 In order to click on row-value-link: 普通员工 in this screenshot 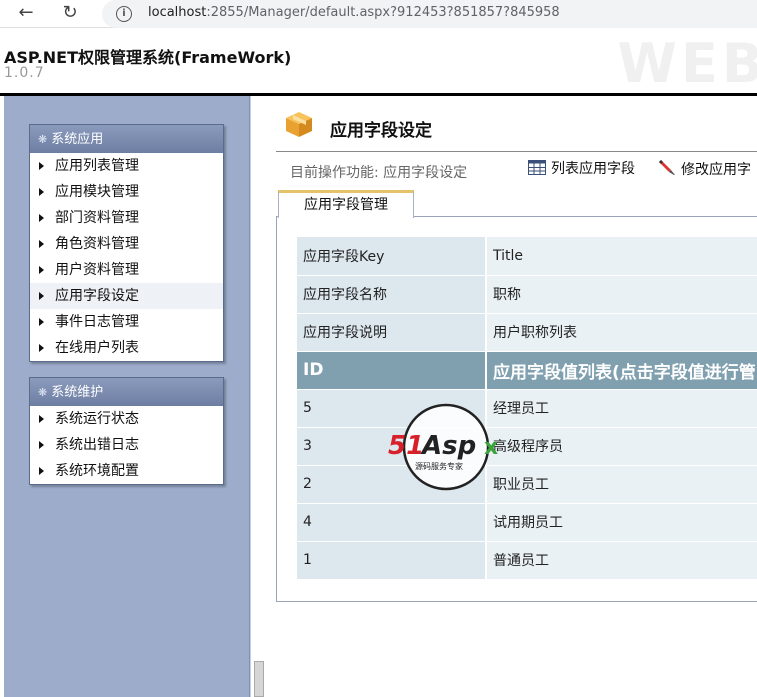, I will do `click(621, 560)`.